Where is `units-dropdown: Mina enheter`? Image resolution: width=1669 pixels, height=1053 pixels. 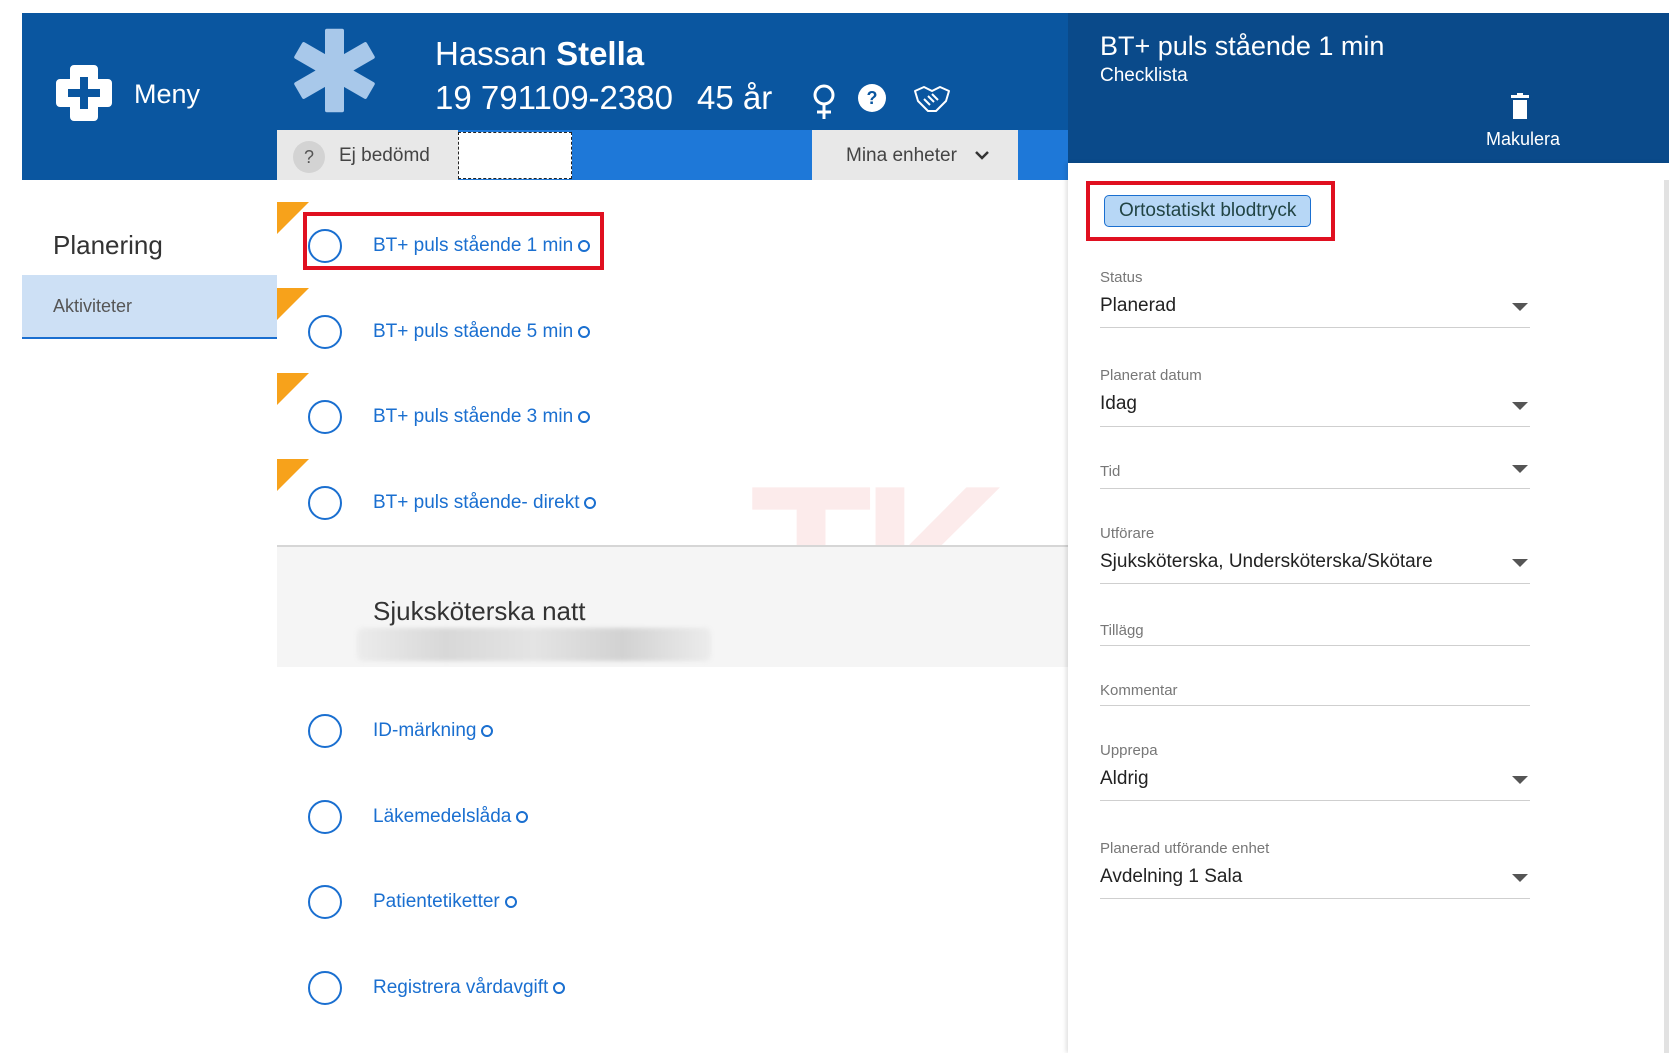
units-dropdown: Mina enheter is located at coordinates (915, 155).